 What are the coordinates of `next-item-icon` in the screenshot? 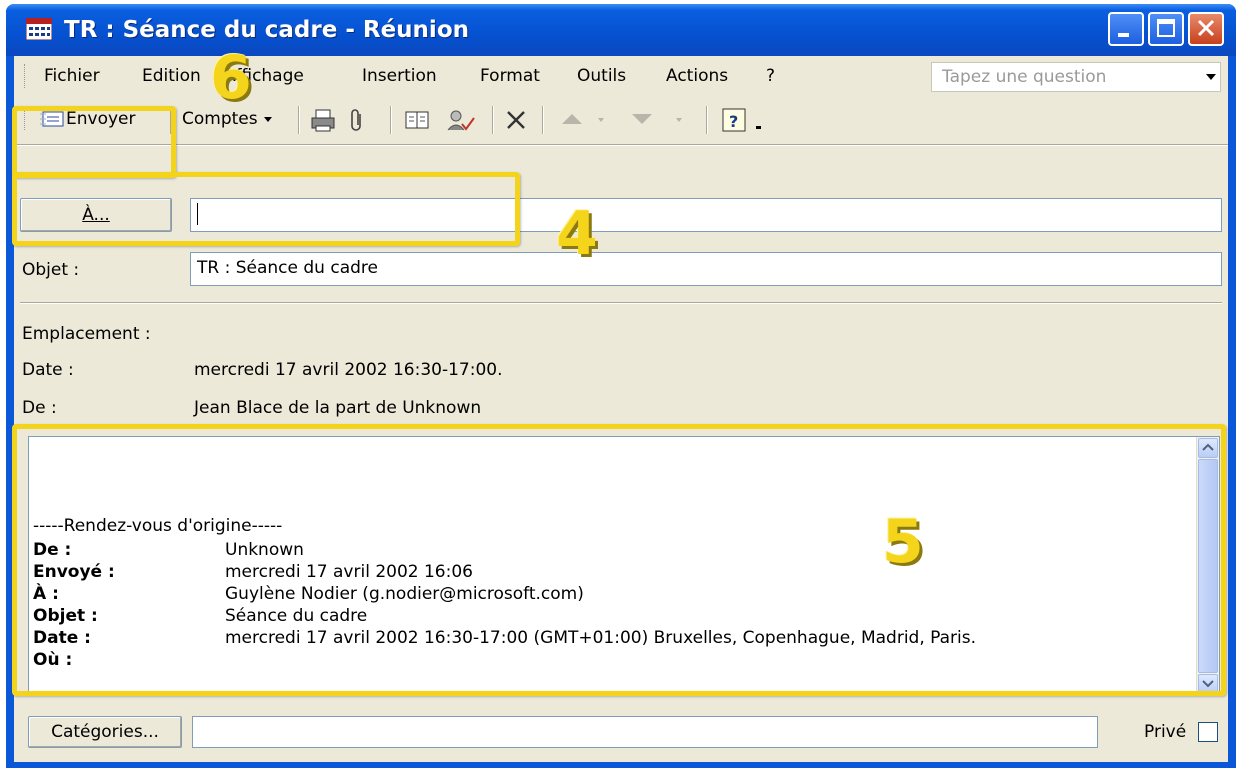 It's located at (661, 125).